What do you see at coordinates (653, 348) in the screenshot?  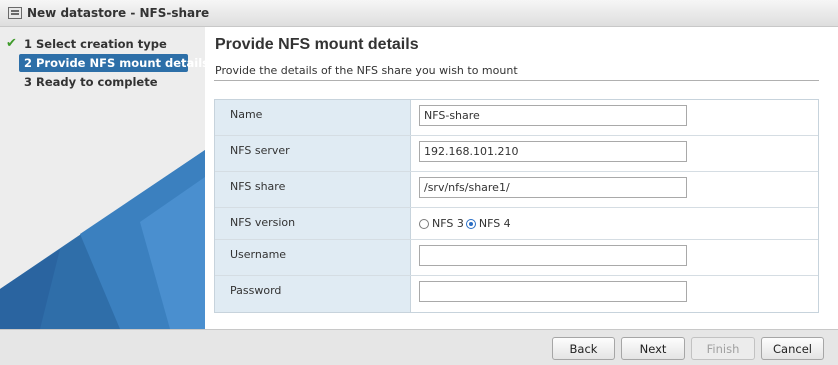 I see `next-button: Next` at bounding box center [653, 348].